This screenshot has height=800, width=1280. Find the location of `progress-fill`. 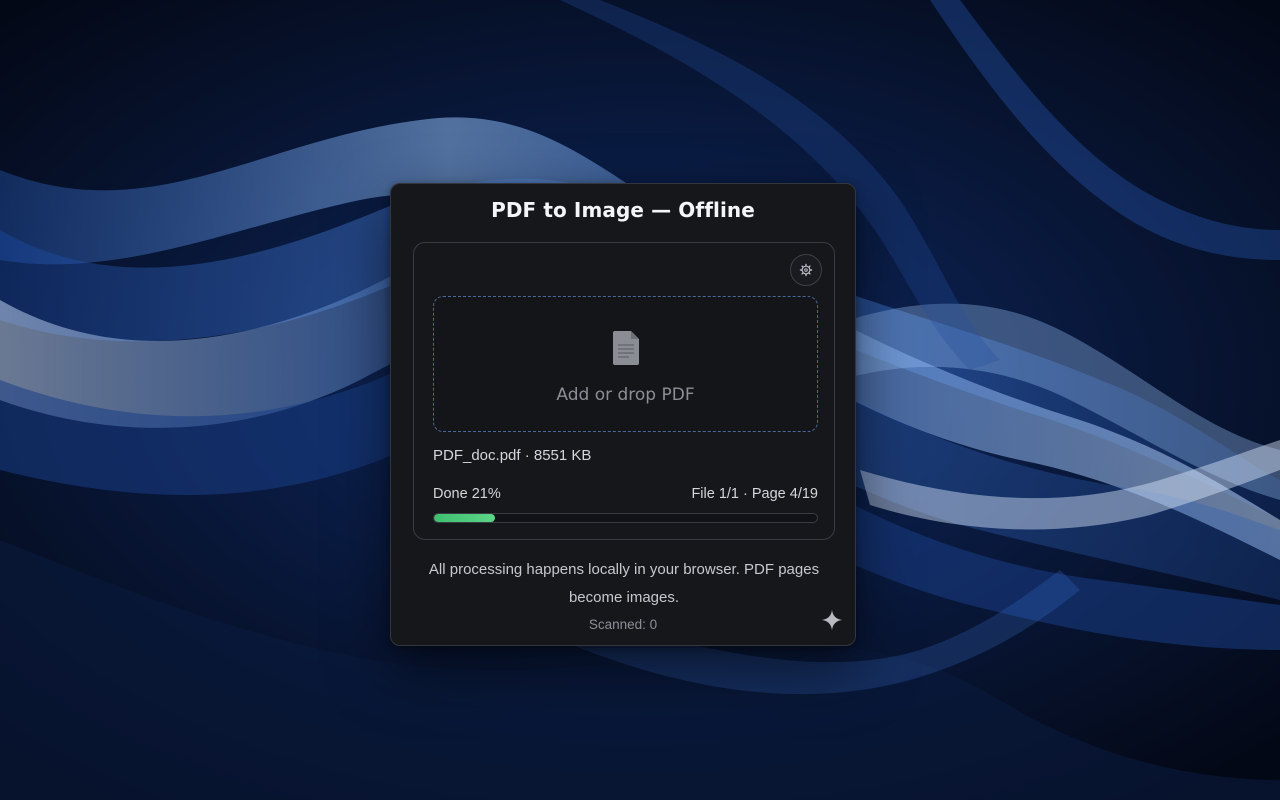

progress-fill is located at coordinates (465, 518).